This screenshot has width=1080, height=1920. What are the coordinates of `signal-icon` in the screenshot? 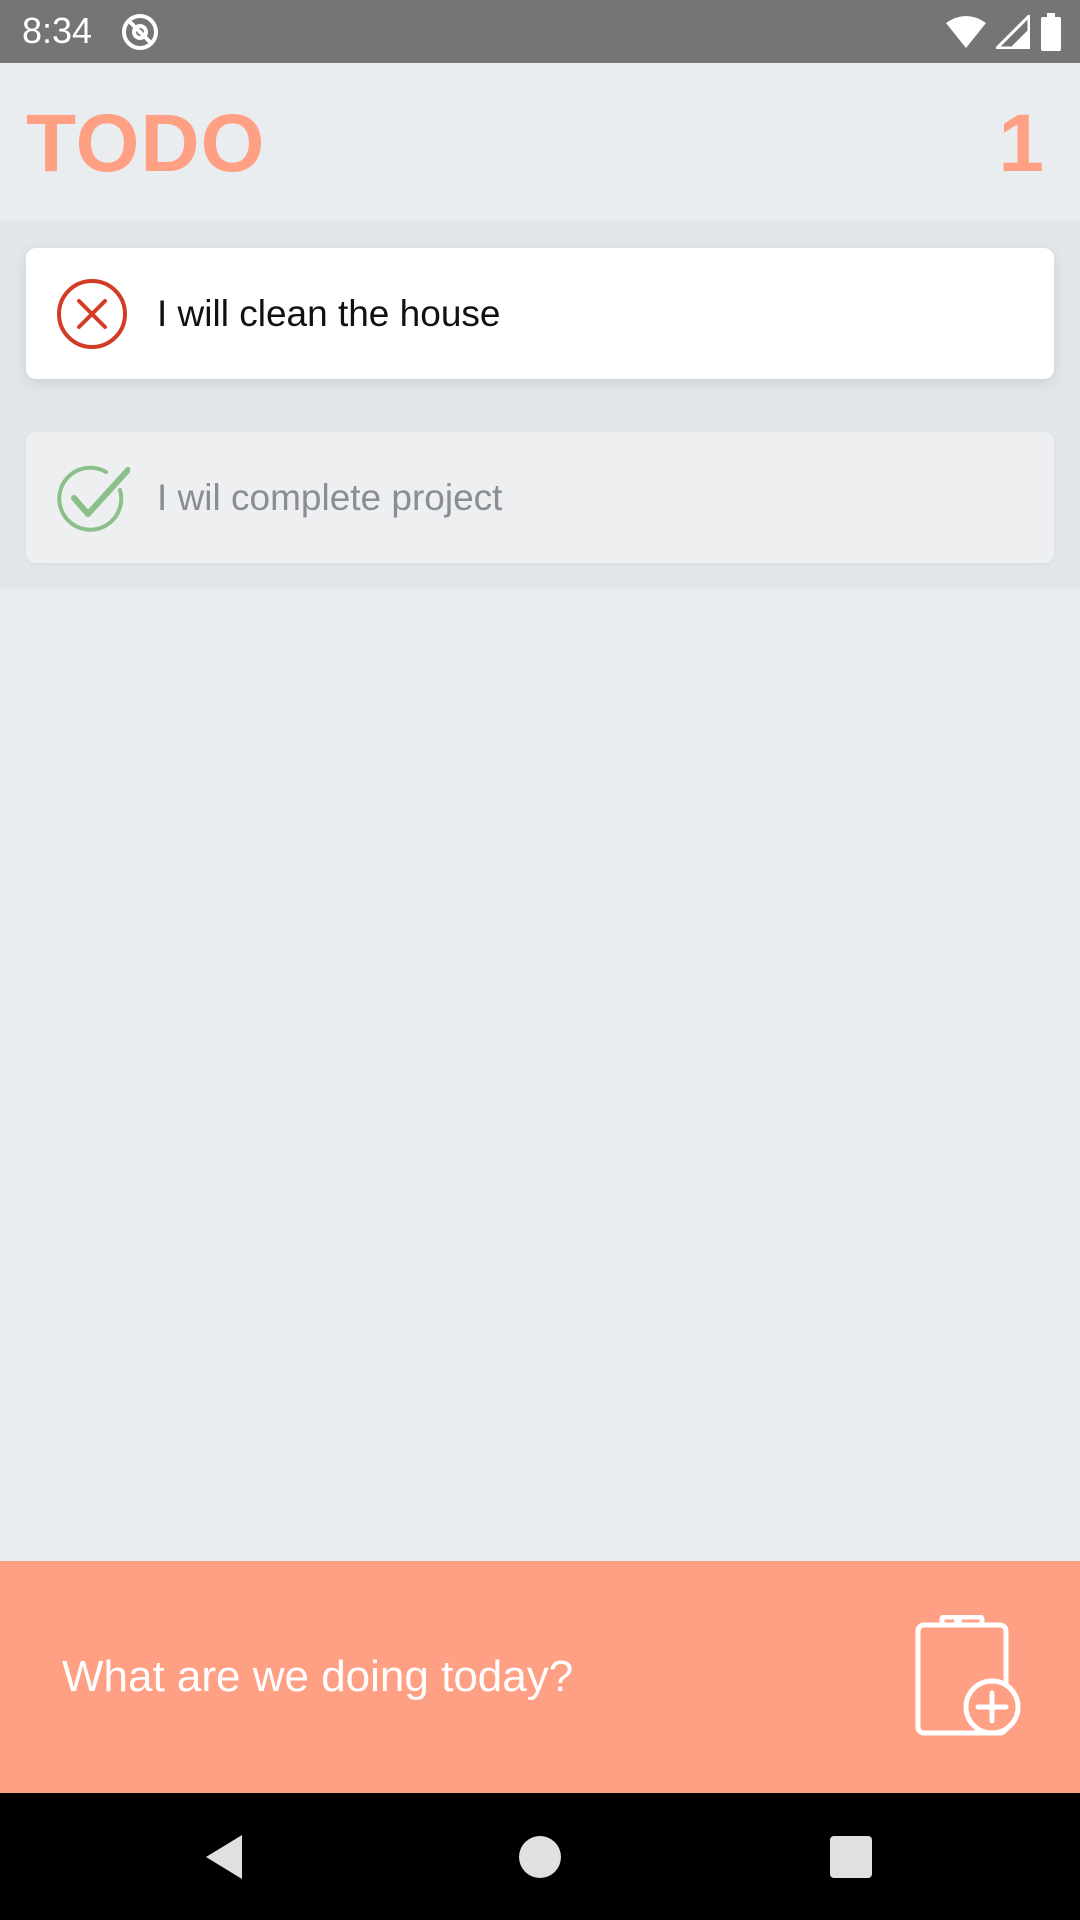 It's located at (1013, 32).